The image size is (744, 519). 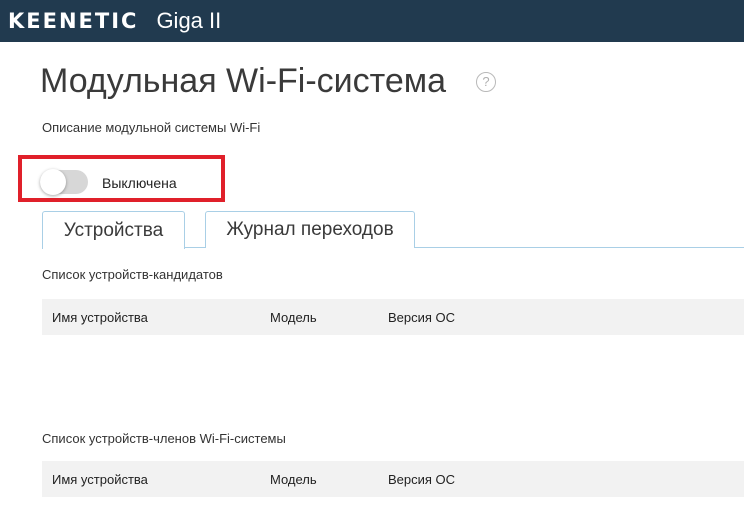 I want to click on system-toggle, so click(x=64, y=182).